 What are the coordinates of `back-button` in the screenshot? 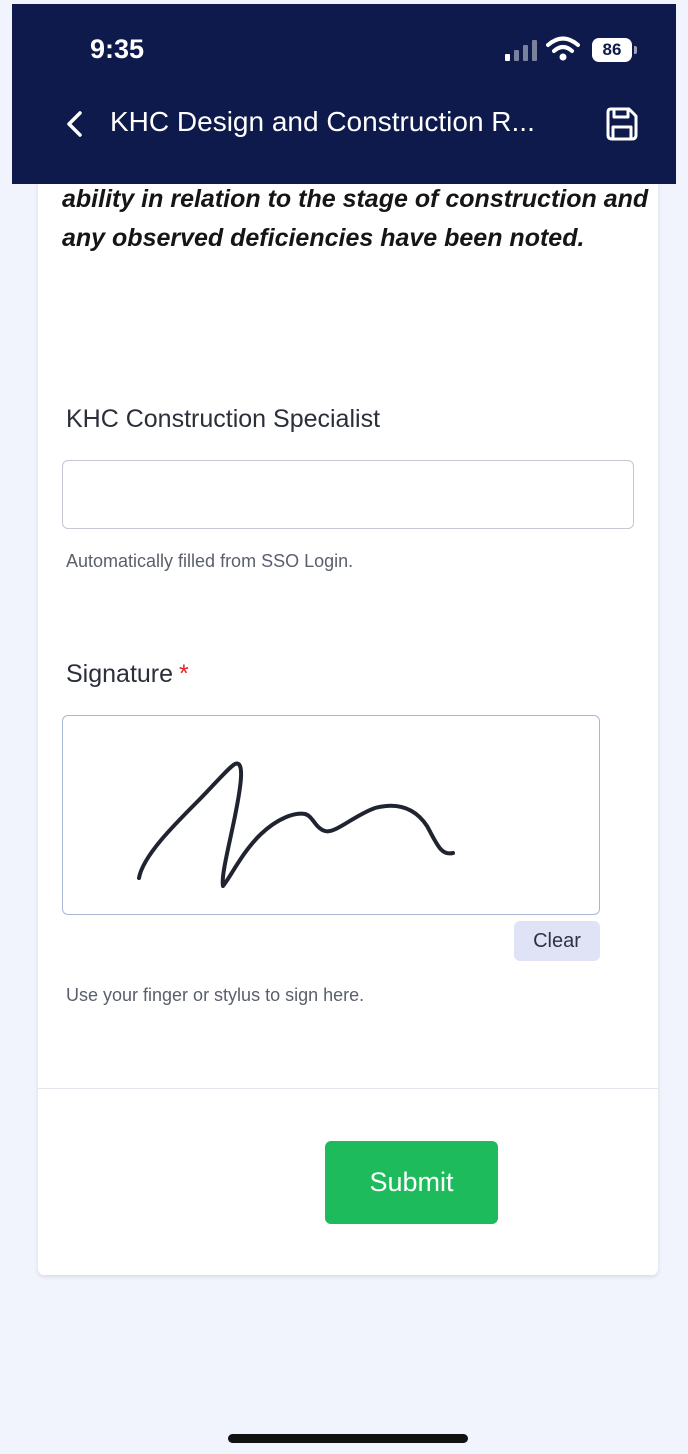 It's located at (75, 124).